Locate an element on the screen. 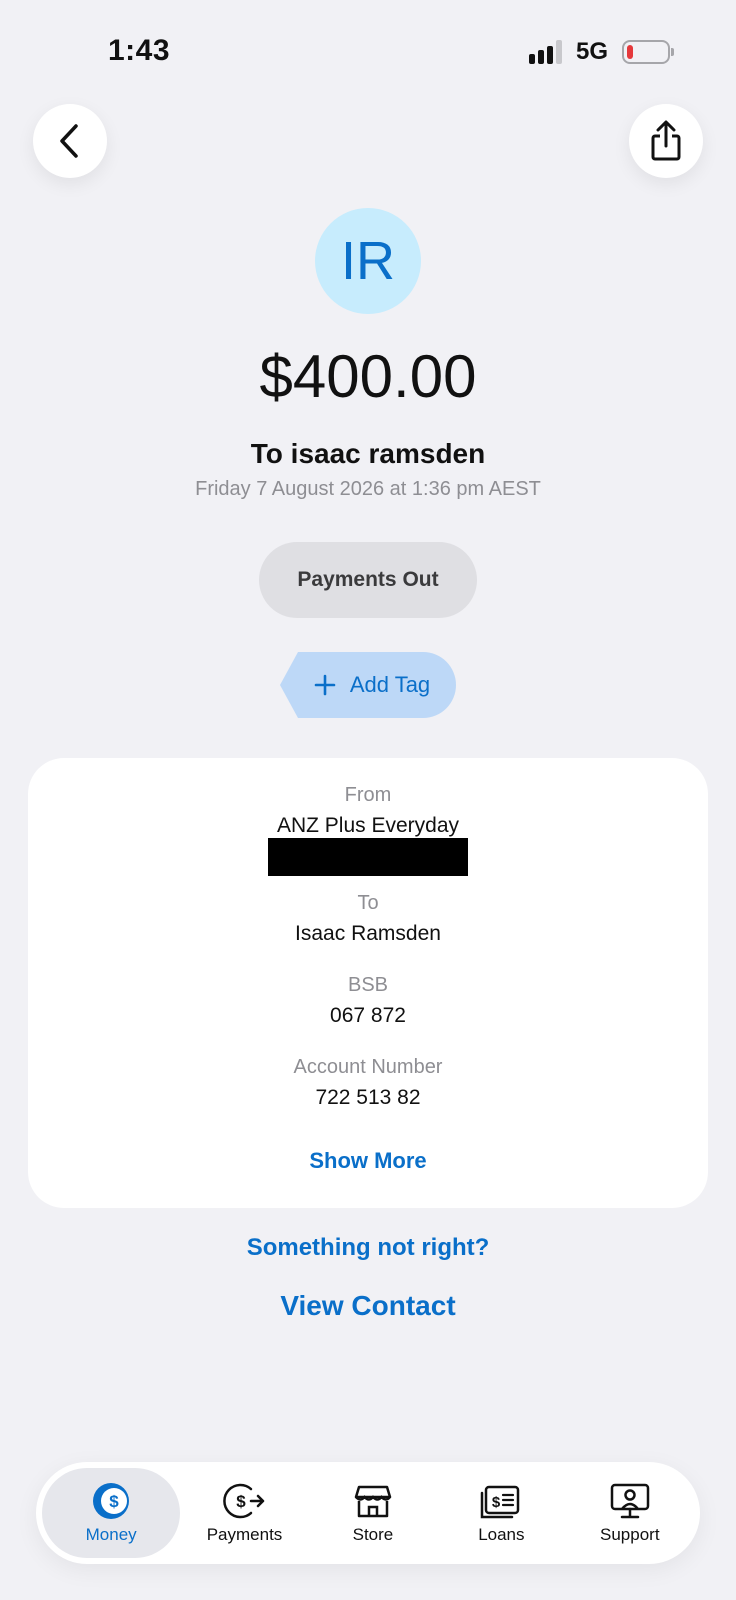 Image resolution: width=736 pixels, height=1600 pixels. add-tag-button: Add Tag is located at coordinates (368, 685).